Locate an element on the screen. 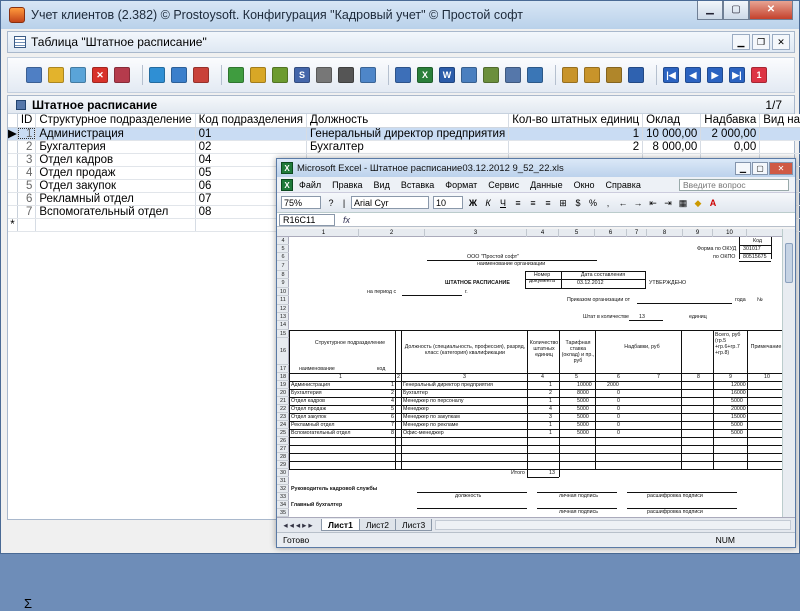 The width and height of the screenshot is (800, 611). row-header-cell: 34 is located at coordinates (283, 505).